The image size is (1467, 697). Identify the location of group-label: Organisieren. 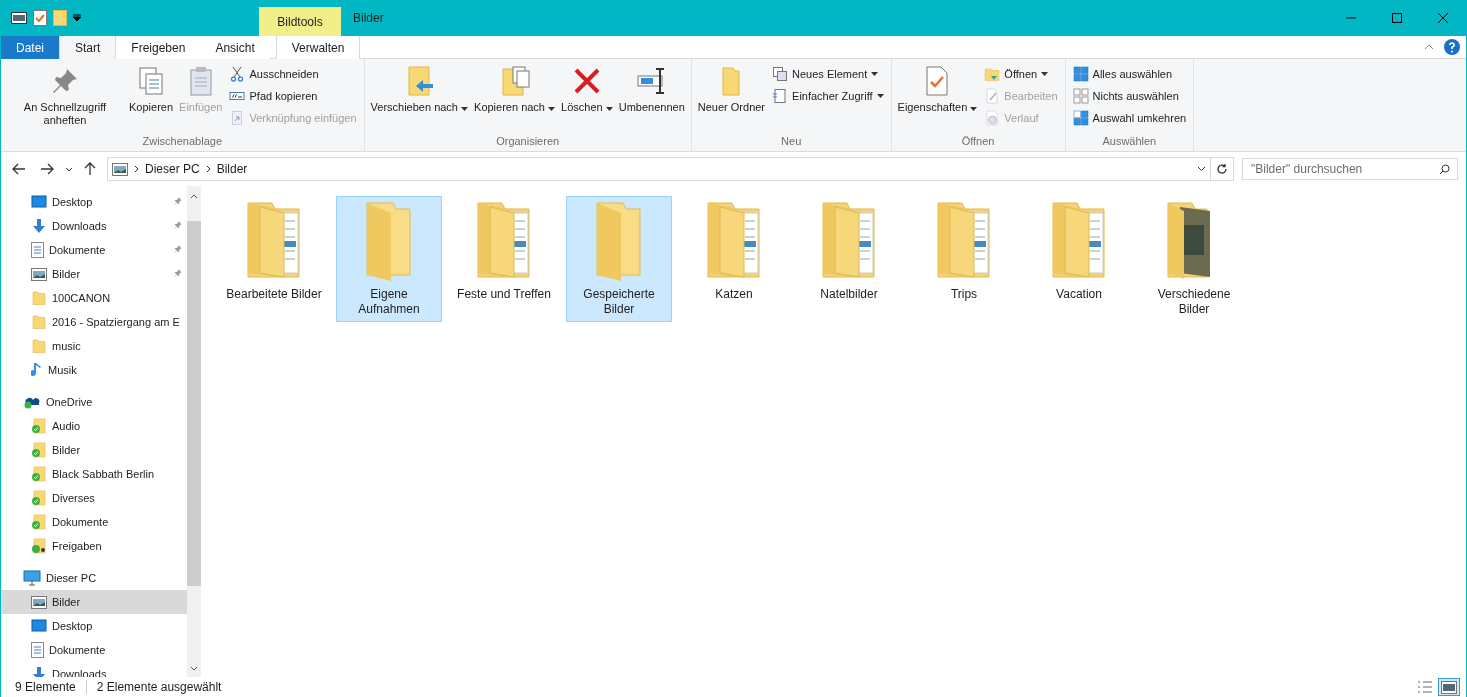
(528, 141).